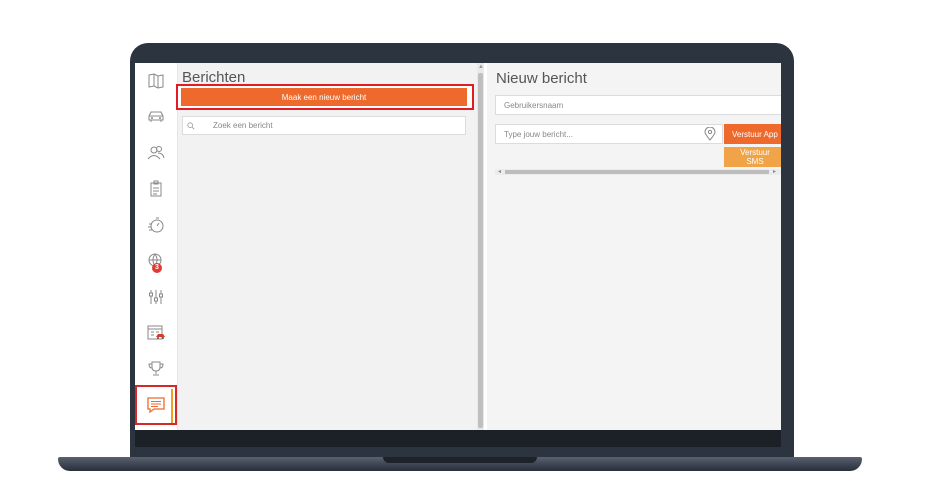  I want to click on sidebar-item-settings, so click(156, 297).